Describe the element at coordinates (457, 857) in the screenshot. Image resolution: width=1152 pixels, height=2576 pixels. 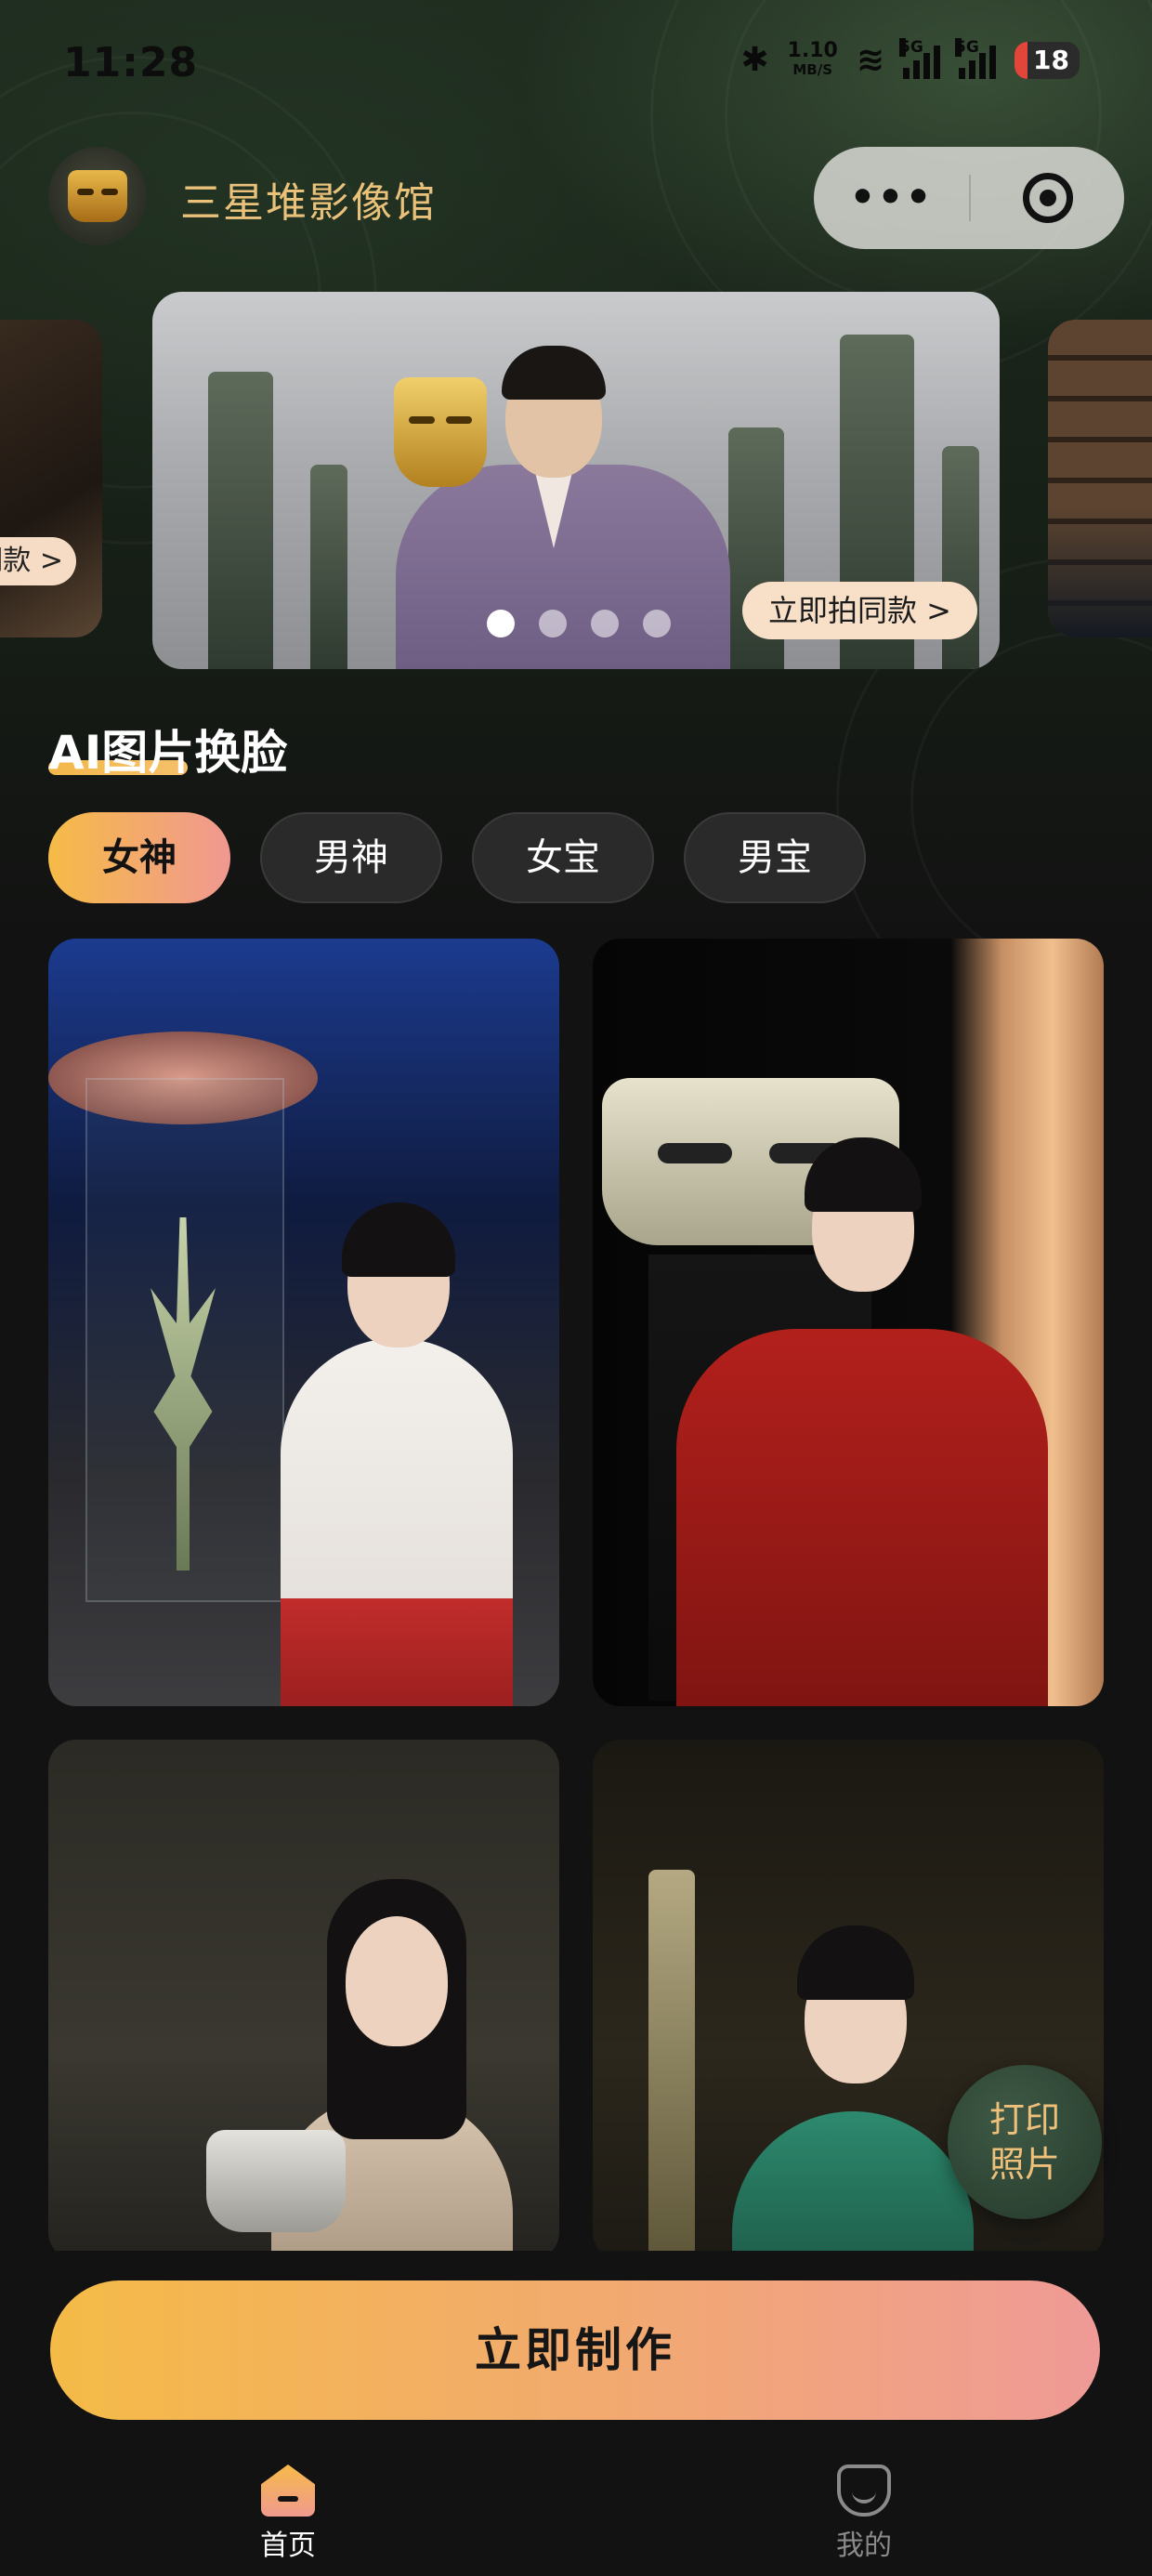
I see `category-tabs: 女神 男神 女宝 男宝` at that location.